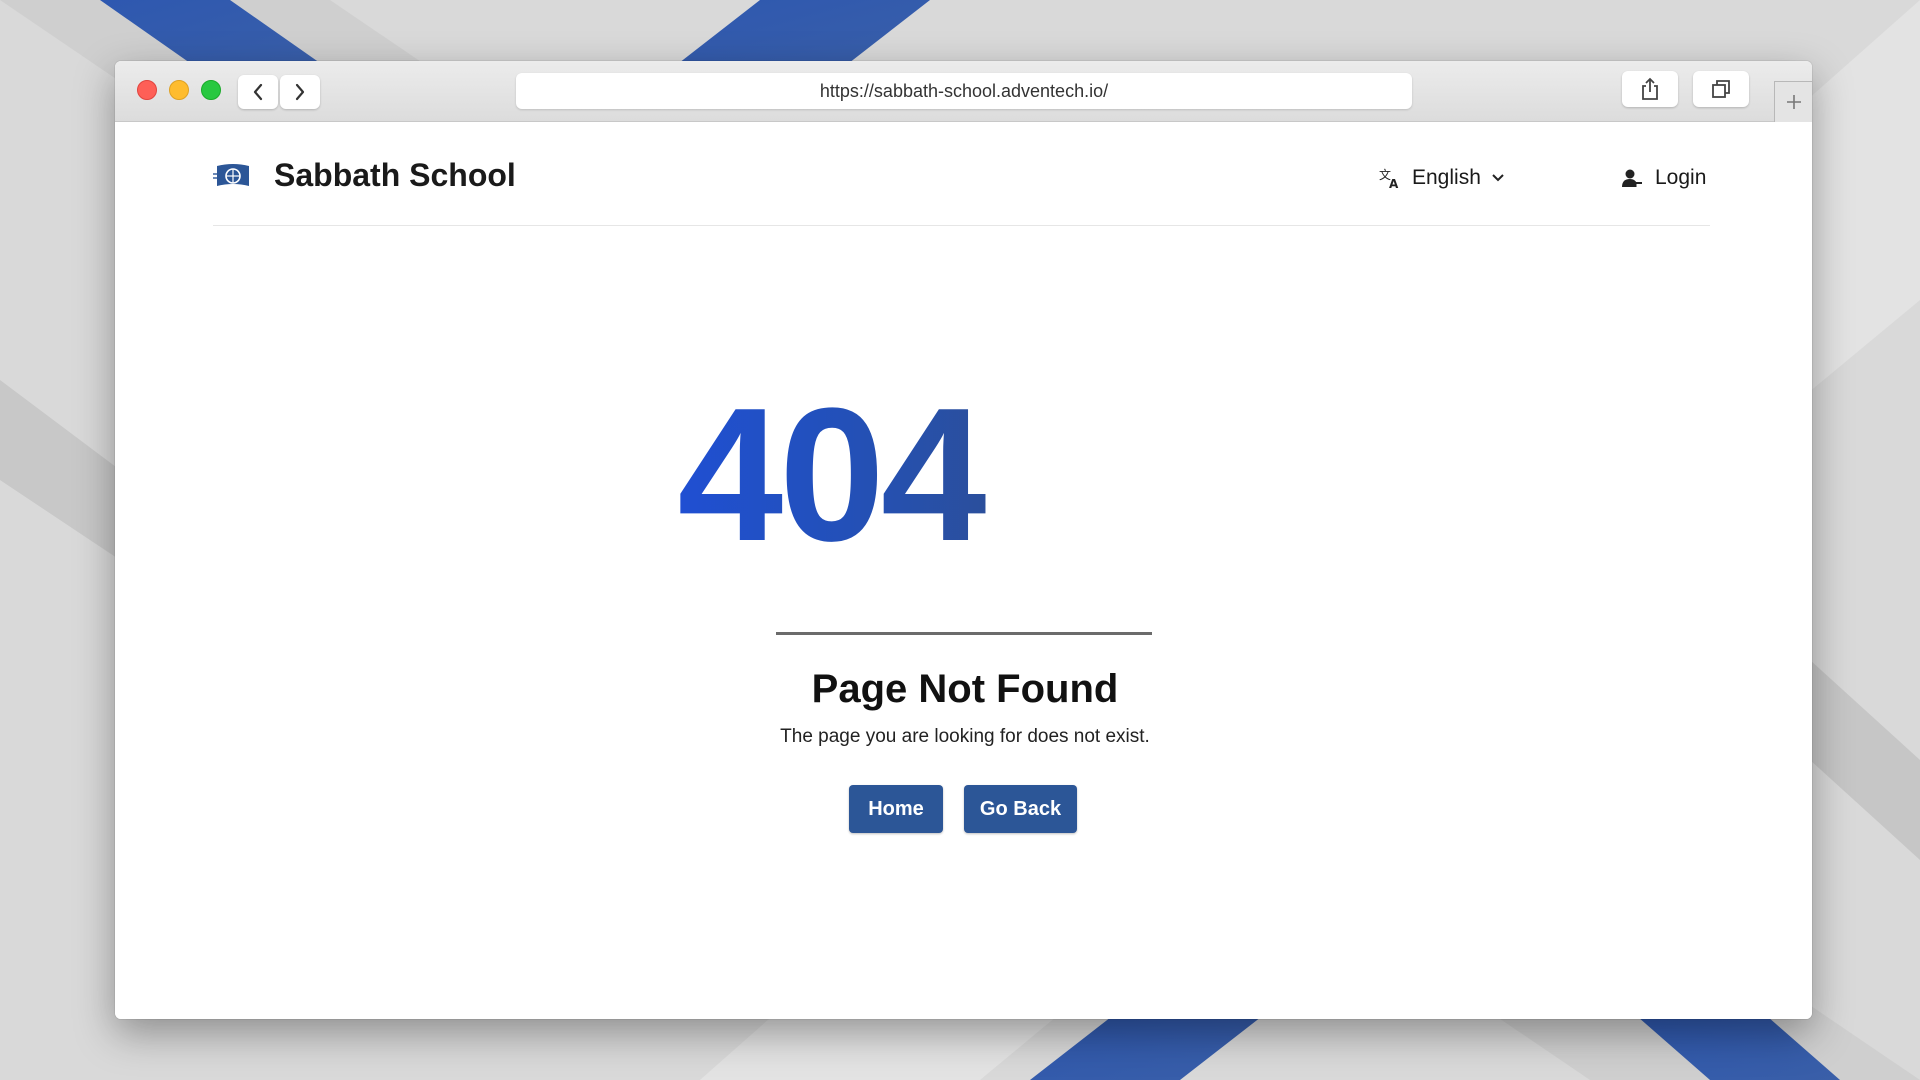  What do you see at coordinates (965, 689) in the screenshot?
I see `error-title: Page Not Found` at bounding box center [965, 689].